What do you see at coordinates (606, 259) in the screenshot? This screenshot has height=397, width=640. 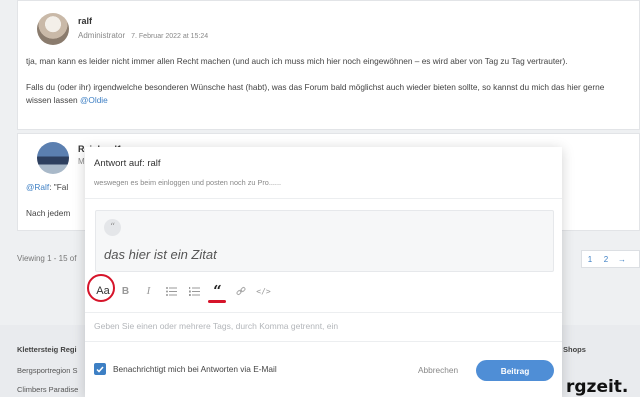 I see `page-2-link: 2` at bounding box center [606, 259].